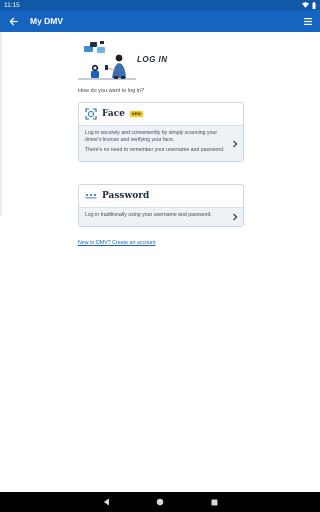 The height and width of the screenshot is (512, 320). What do you see at coordinates (152, 59) in the screenshot?
I see `page-title: LOG IN` at bounding box center [152, 59].